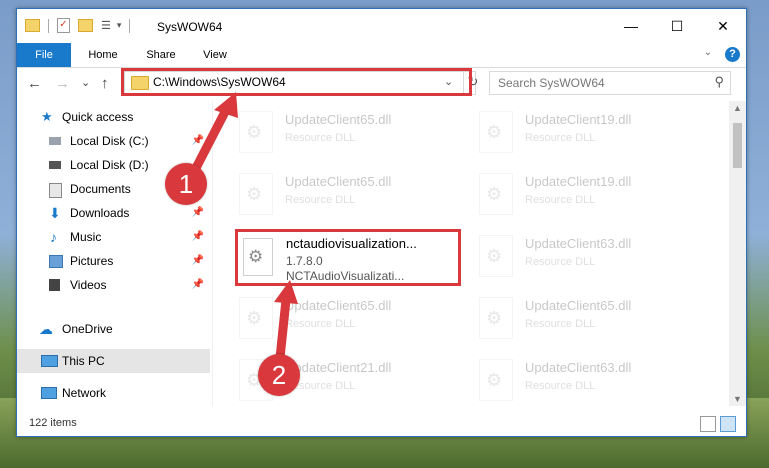  What do you see at coordinates (610, 83) in the screenshot?
I see `search-box: Search SysWOW64 ⚲` at bounding box center [610, 83].